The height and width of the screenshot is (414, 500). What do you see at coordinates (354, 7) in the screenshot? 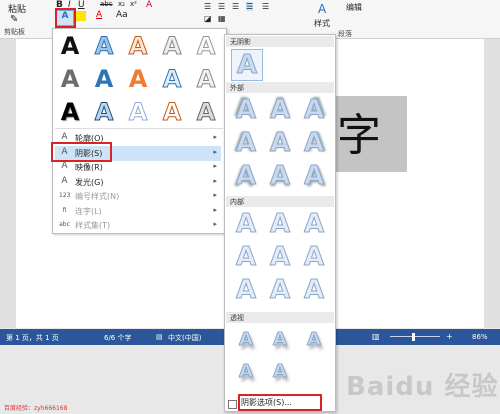
I see `editing-button: 编辑` at bounding box center [354, 7].